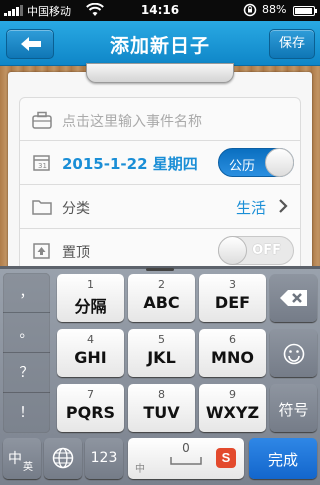 The width and height of the screenshot is (320, 485). Describe the element at coordinates (232, 394) in the screenshot. I see `key-number: 9` at that location.